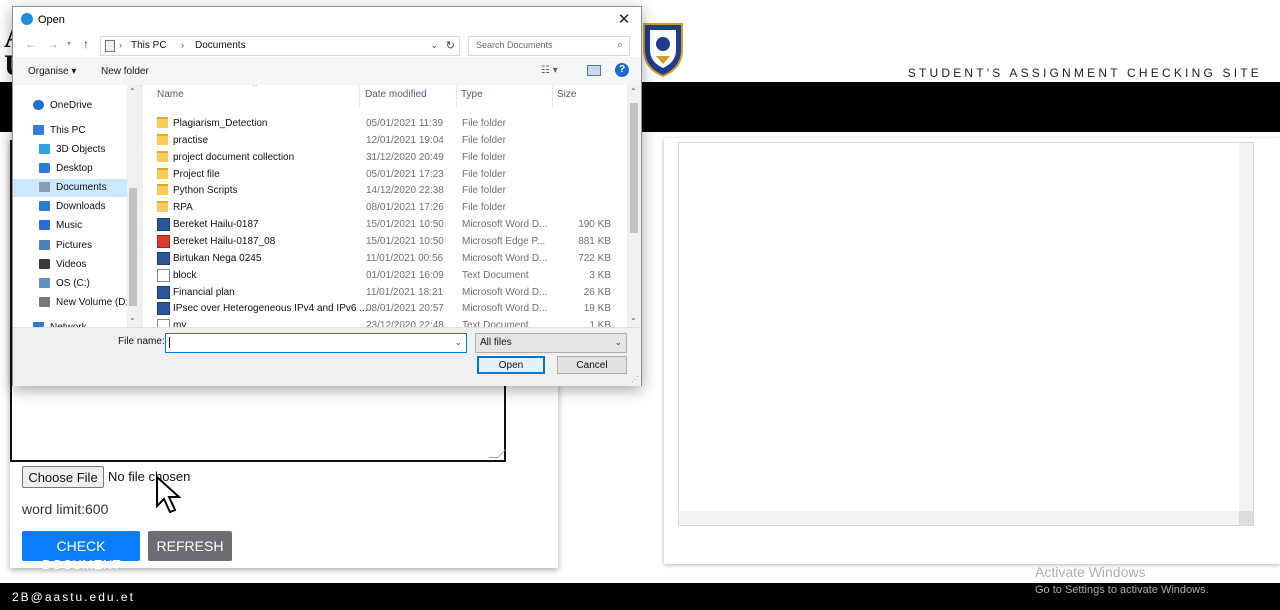 This screenshot has height=610, width=1280. Describe the element at coordinates (53, 44) in the screenshot. I see `forward-arrow-icon: →` at that location.